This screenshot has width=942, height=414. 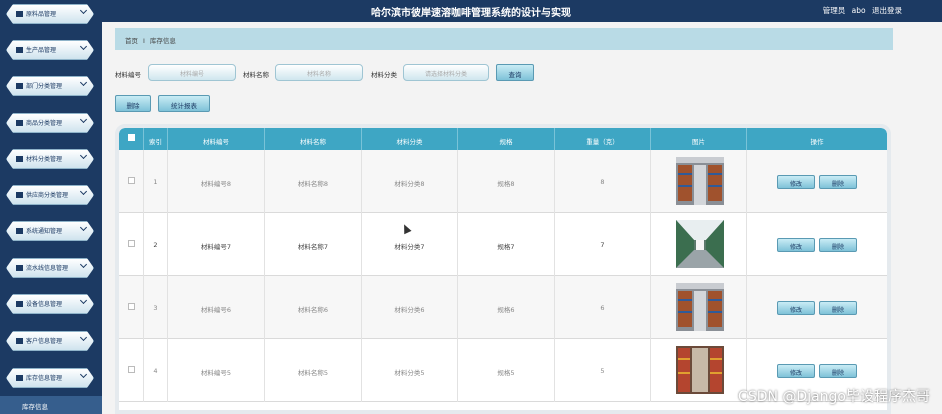 What do you see at coordinates (506, 307) in the screenshot?
I see `cell-spec: 规格6` at bounding box center [506, 307].